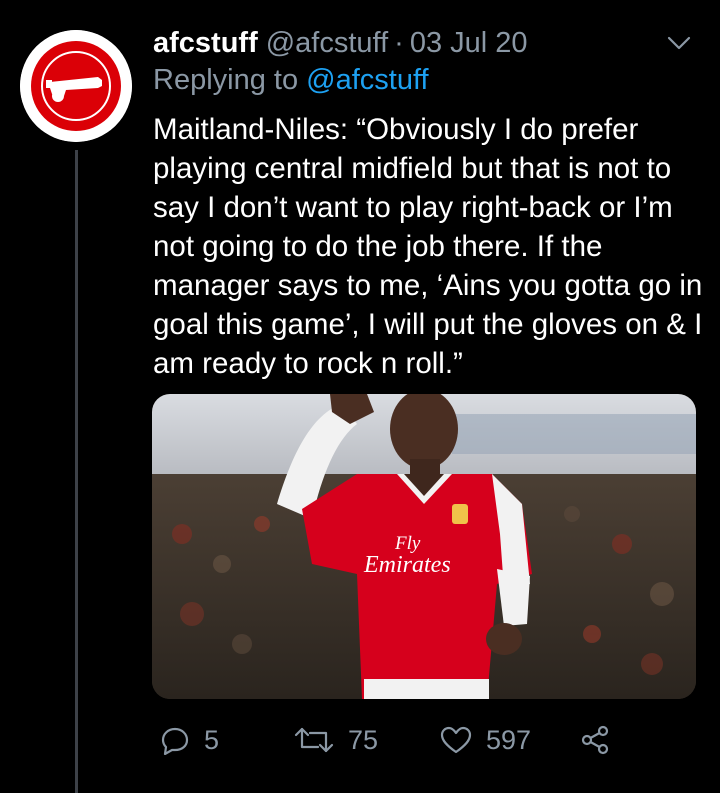  I want to click on avatar: AFCSTUFF AFCSTUFF, so click(76, 86).